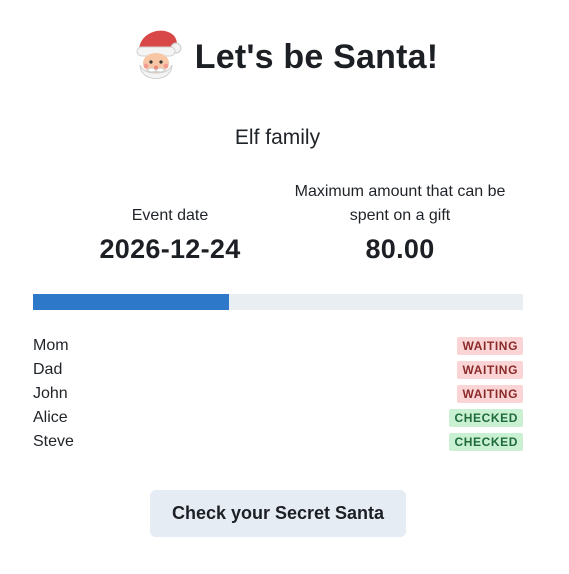 The height and width of the screenshot is (574, 569). Describe the element at coordinates (50, 393) in the screenshot. I see `participant-name: John` at that location.